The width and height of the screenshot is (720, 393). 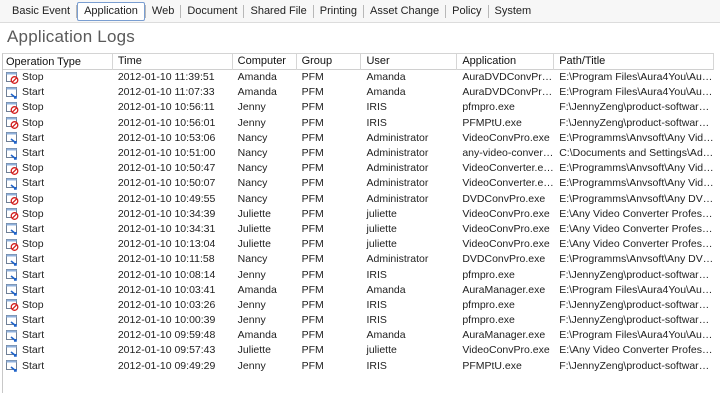 I want to click on application-cell: PFMPtU.exe, so click(x=492, y=122).